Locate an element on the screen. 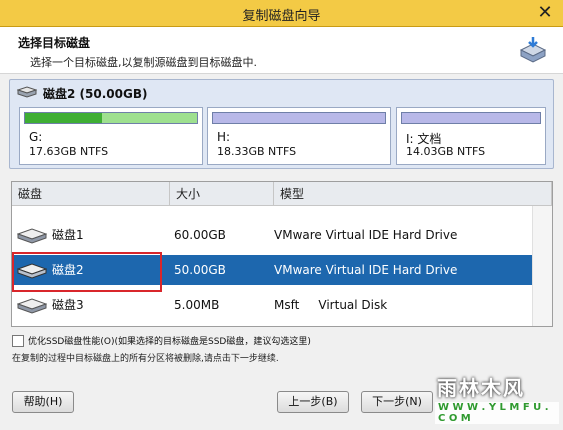 This screenshot has width=563, height=430. watermark-logo: 雨林木风 W W W . Y L M F U . C O M is located at coordinates (495, 398).